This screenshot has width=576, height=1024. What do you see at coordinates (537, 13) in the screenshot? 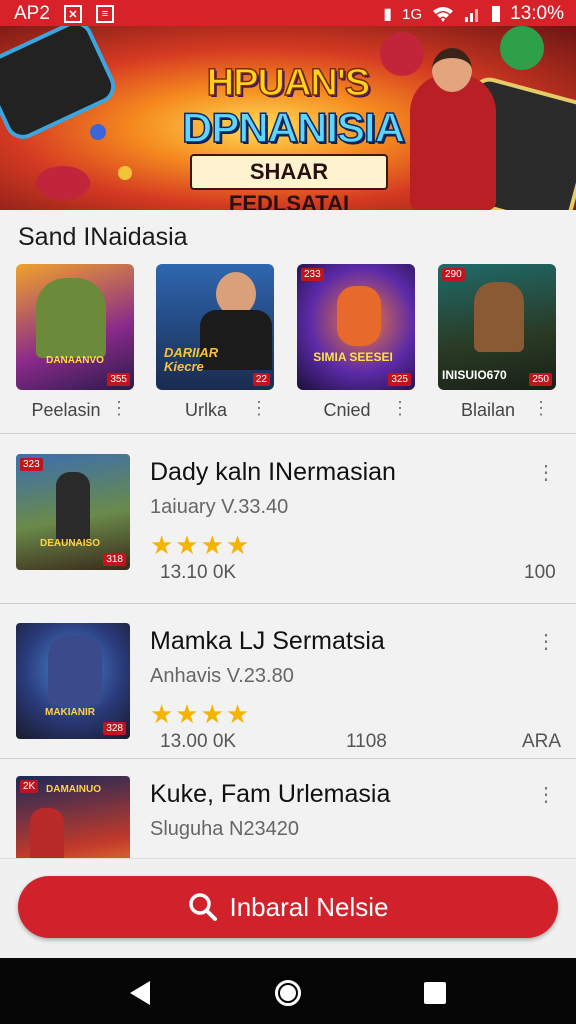
I see `status-time: 13:0%` at bounding box center [537, 13].